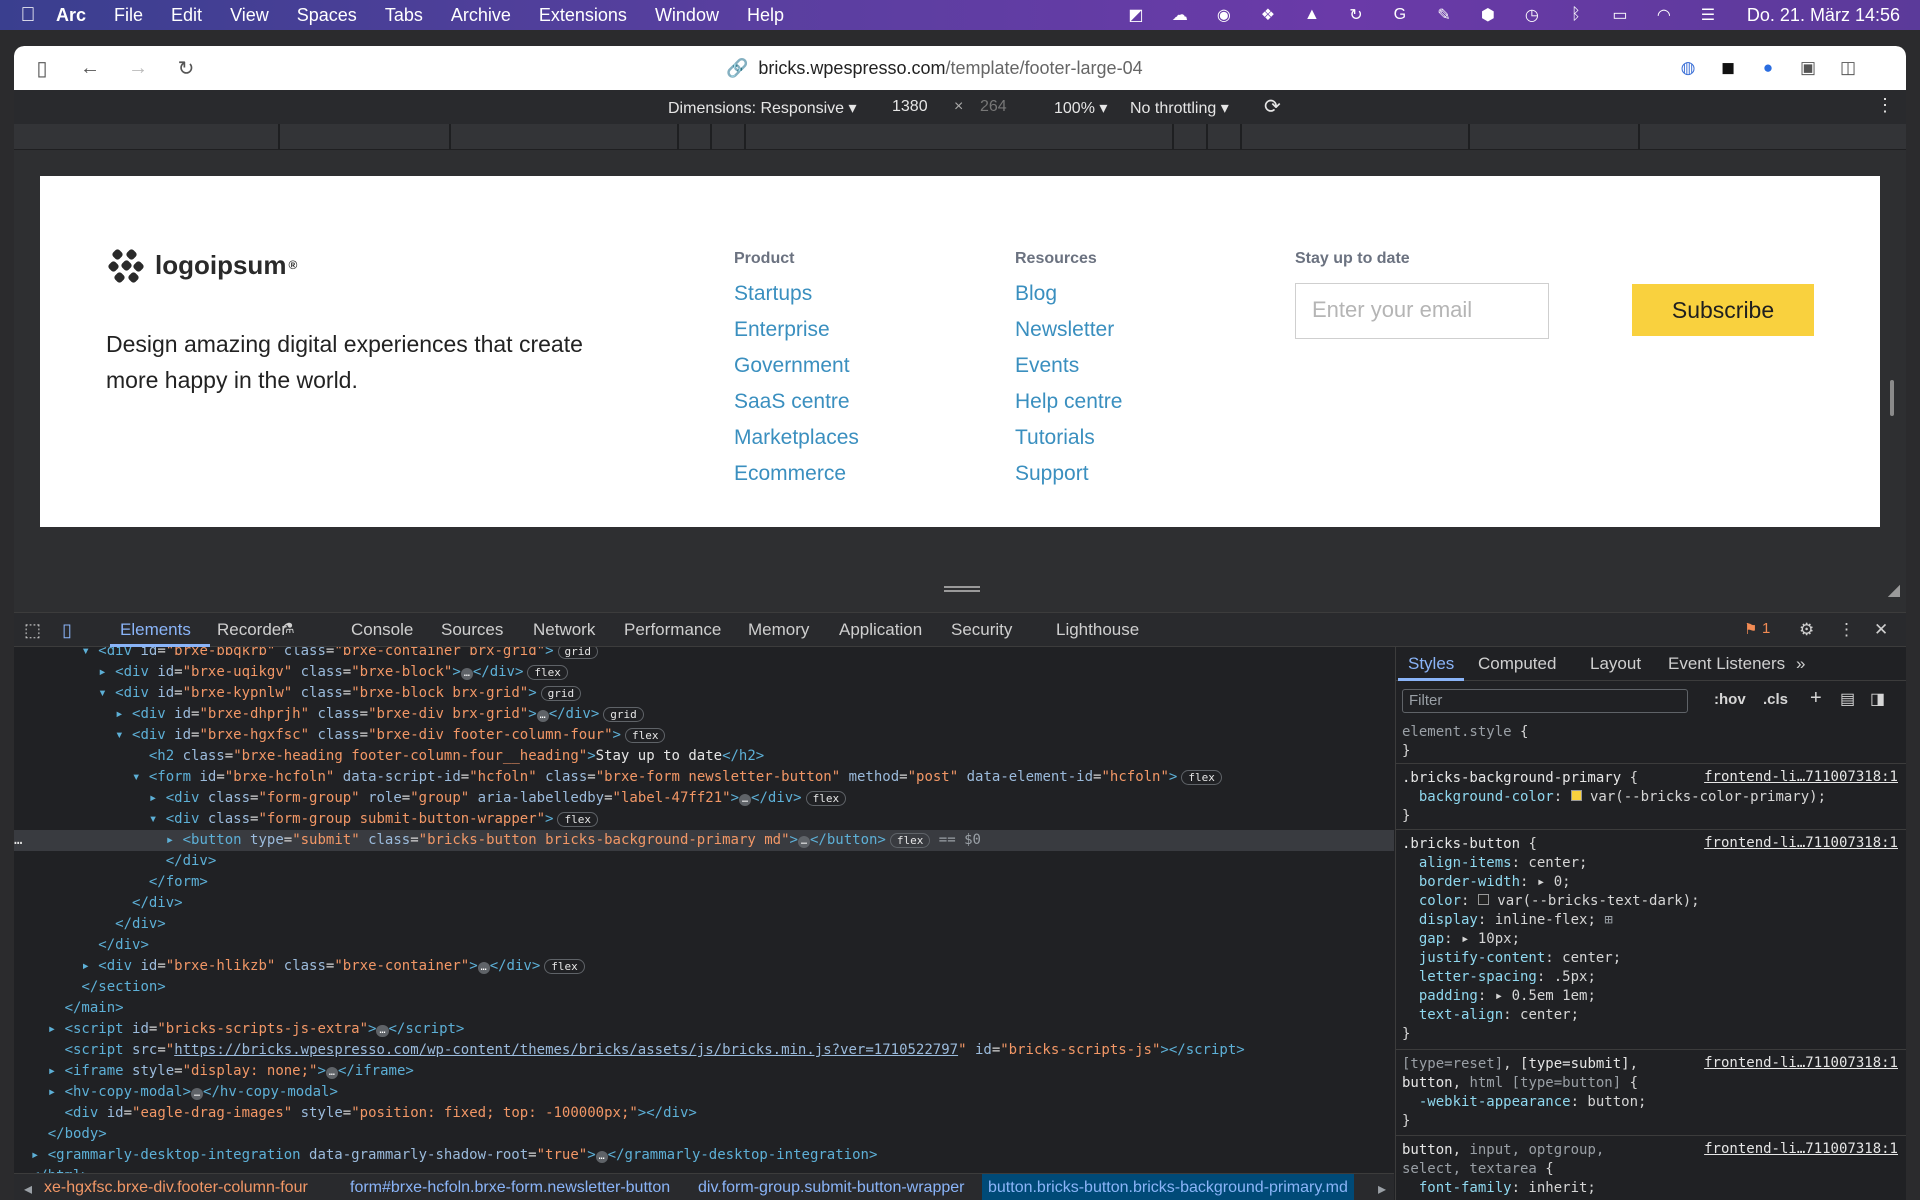  Describe the element at coordinates (1620, 15) in the screenshot. I see `battery-icon: ▭` at that location.